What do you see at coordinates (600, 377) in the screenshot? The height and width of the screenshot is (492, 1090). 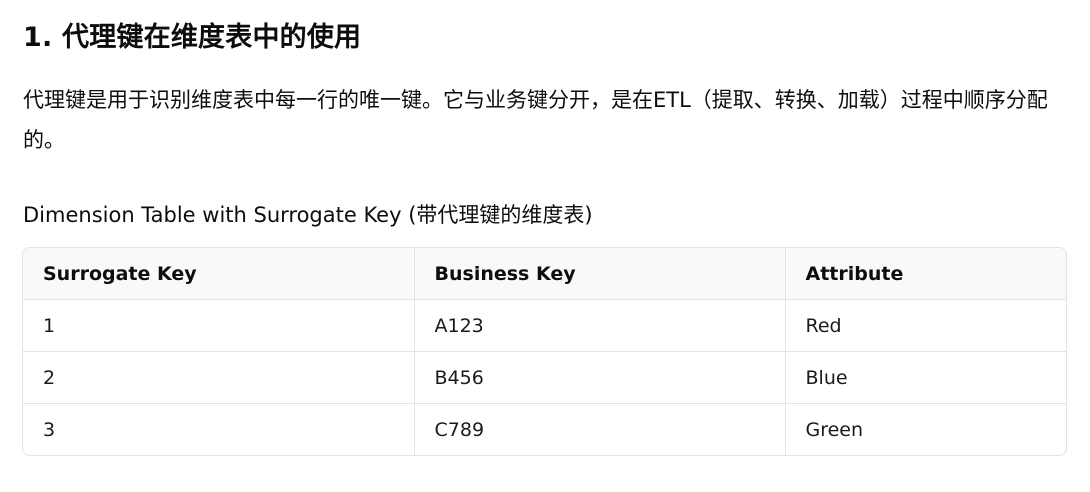 I see `cell-business-key: B456` at bounding box center [600, 377].